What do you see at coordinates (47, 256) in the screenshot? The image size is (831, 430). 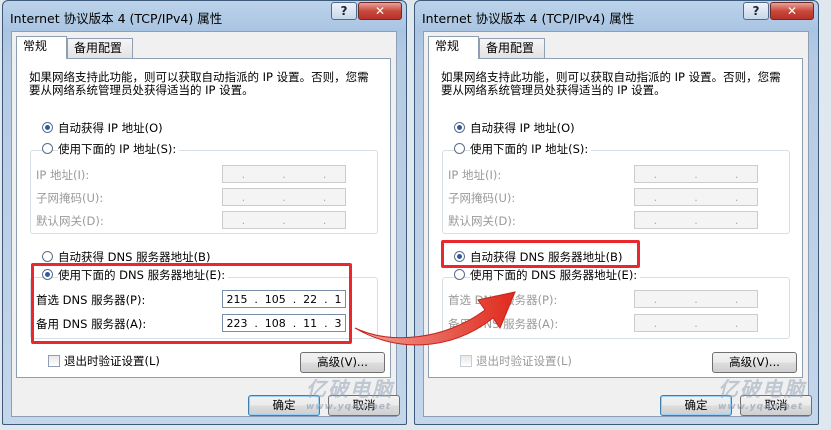 I see `dns-auto-radio` at bounding box center [47, 256].